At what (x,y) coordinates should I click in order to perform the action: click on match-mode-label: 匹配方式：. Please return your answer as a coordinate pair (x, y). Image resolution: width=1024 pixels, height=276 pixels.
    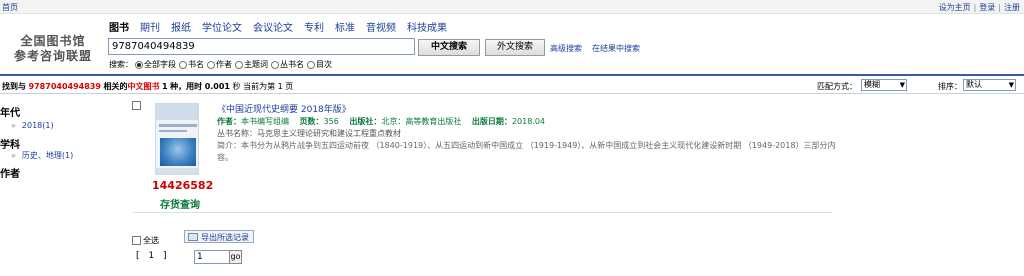
    Looking at the image, I should click on (837, 86).